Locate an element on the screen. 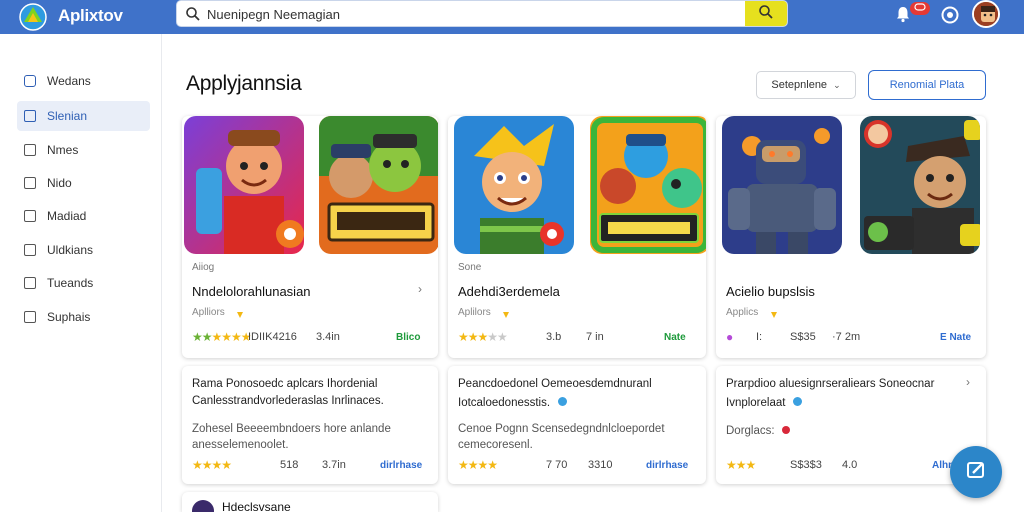  app-title: Hdeclsvsane is located at coordinates (256, 506).